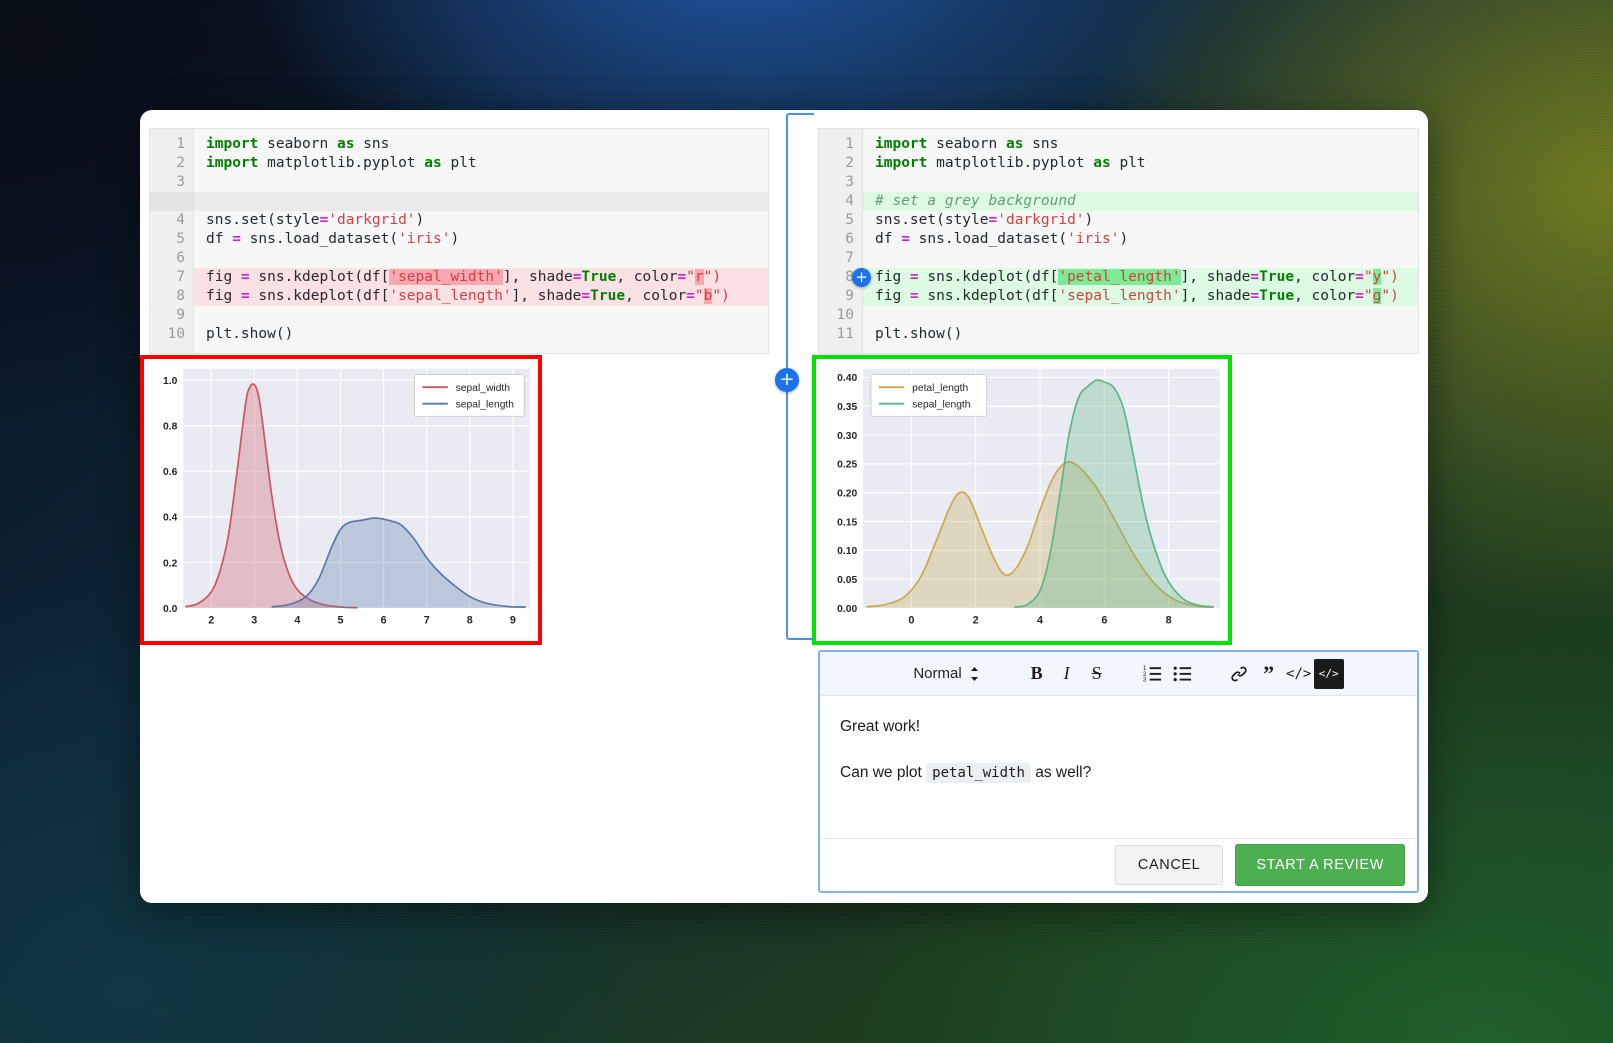 The height and width of the screenshot is (1043, 1613). I want to click on code-token: ], shade, so click(1215, 277).